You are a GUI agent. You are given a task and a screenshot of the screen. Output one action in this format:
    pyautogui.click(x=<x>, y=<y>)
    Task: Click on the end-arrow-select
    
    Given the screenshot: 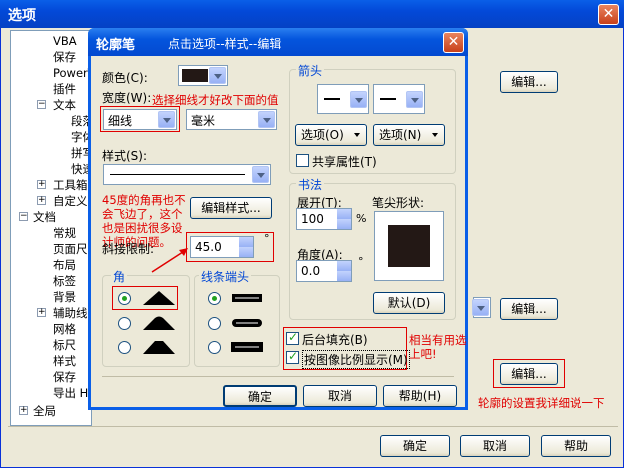 What is the action you would take?
    pyautogui.click(x=399, y=99)
    